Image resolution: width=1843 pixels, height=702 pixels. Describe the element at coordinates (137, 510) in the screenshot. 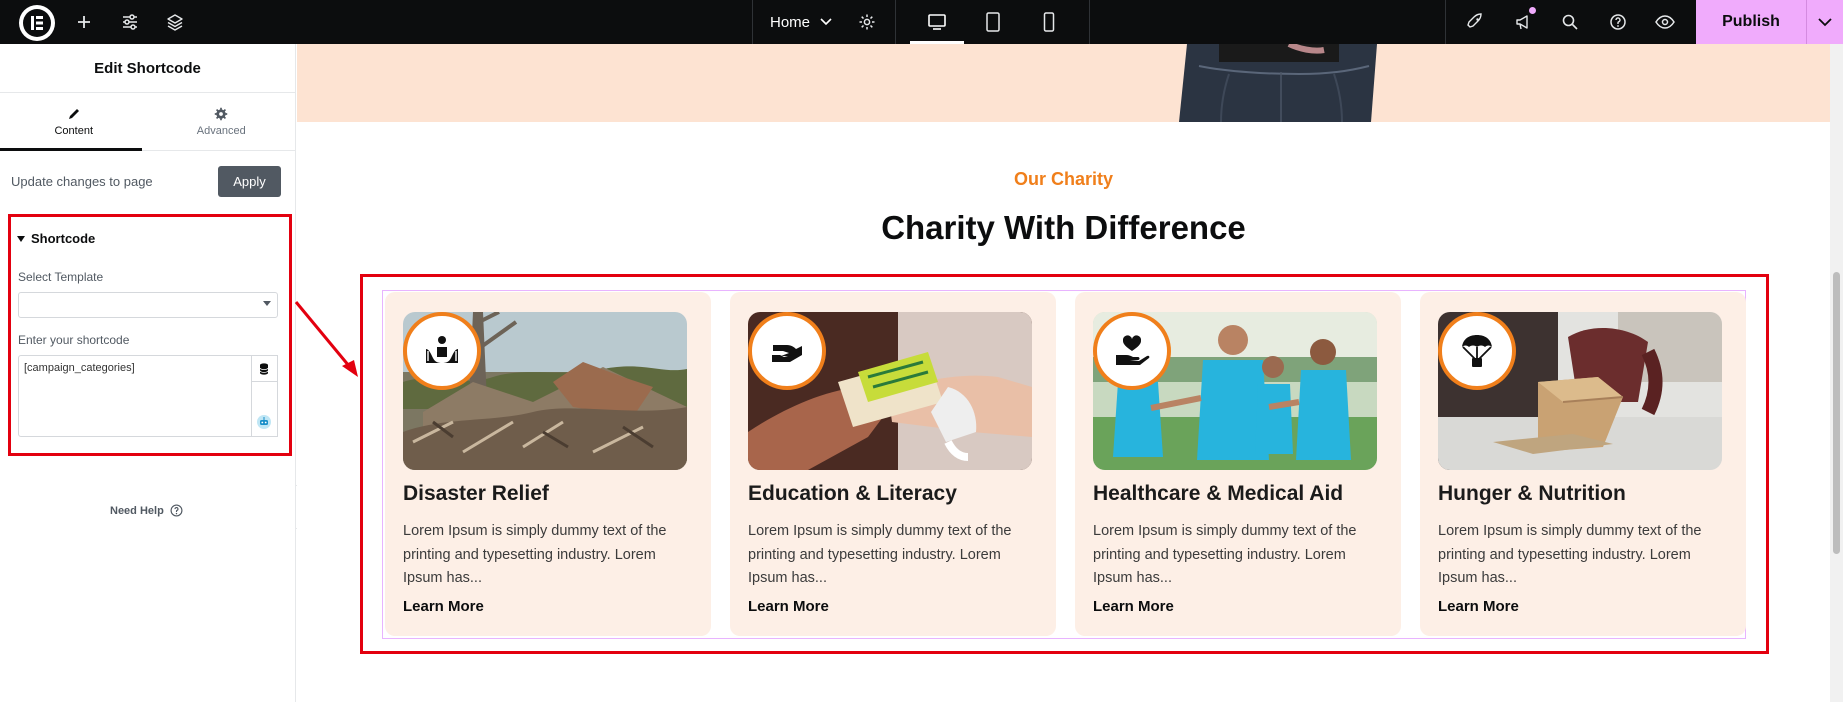

I see `need-help-label: Need Help` at that location.